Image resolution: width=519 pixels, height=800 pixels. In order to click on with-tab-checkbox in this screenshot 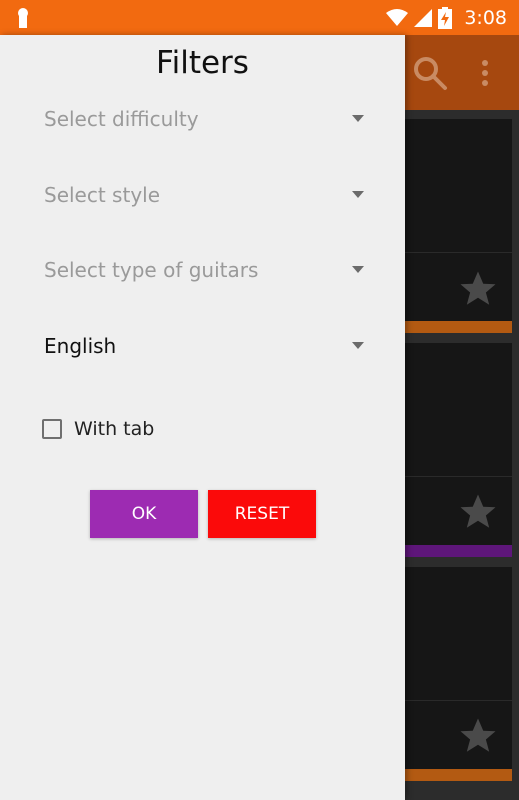, I will do `click(52, 429)`.